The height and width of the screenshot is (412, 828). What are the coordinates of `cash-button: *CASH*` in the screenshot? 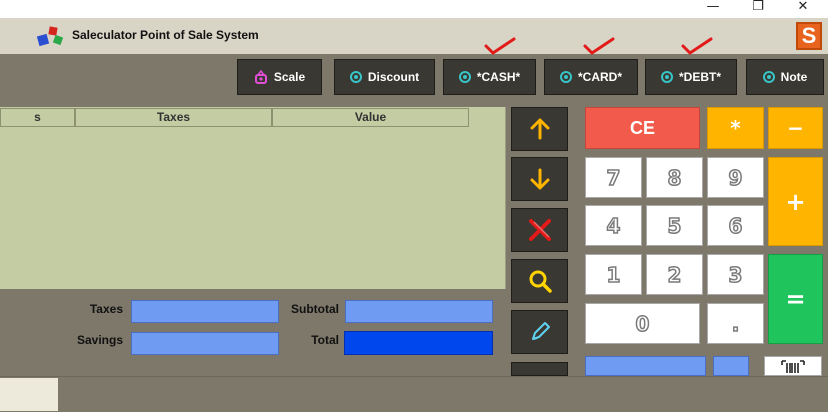 It's located at (489, 77).